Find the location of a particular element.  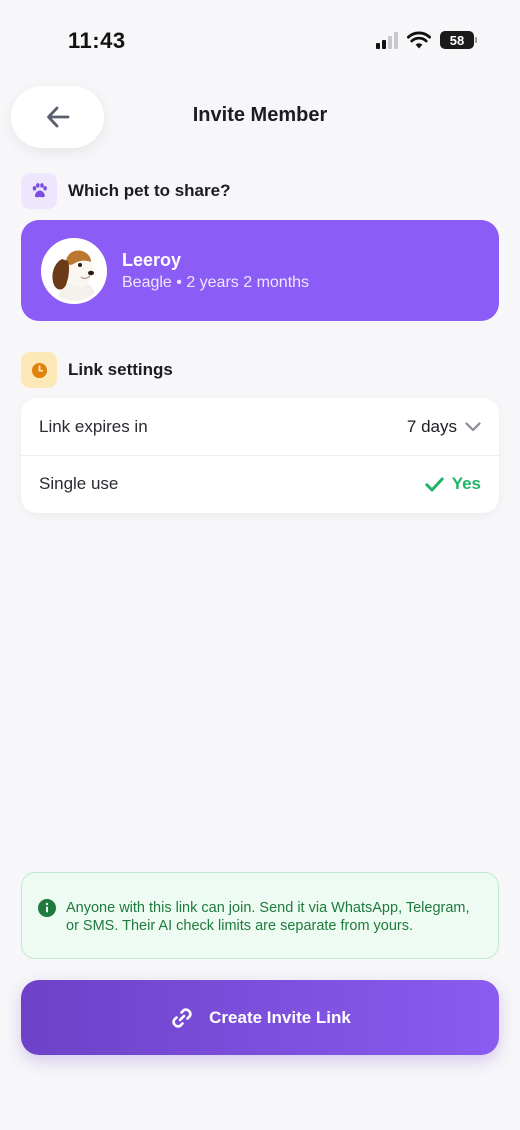

single-use-toggle: Yes is located at coordinates (452, 484).